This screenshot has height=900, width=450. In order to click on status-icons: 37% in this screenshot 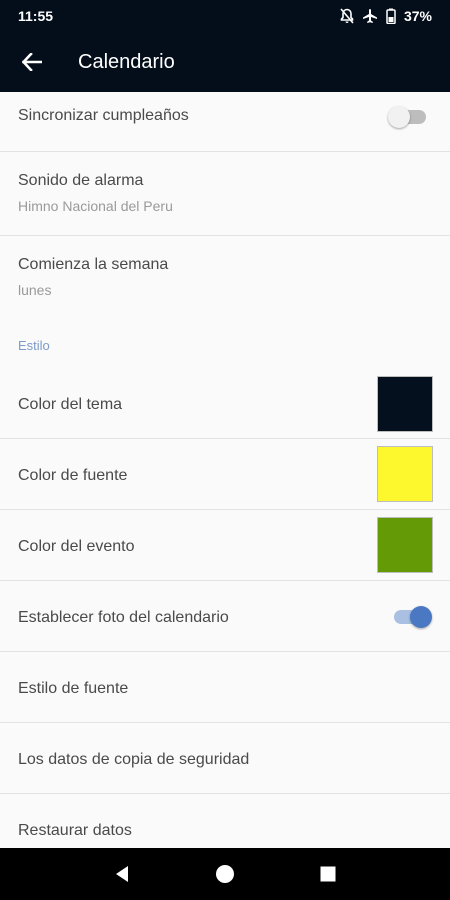, I will do `click(386, 16)`.